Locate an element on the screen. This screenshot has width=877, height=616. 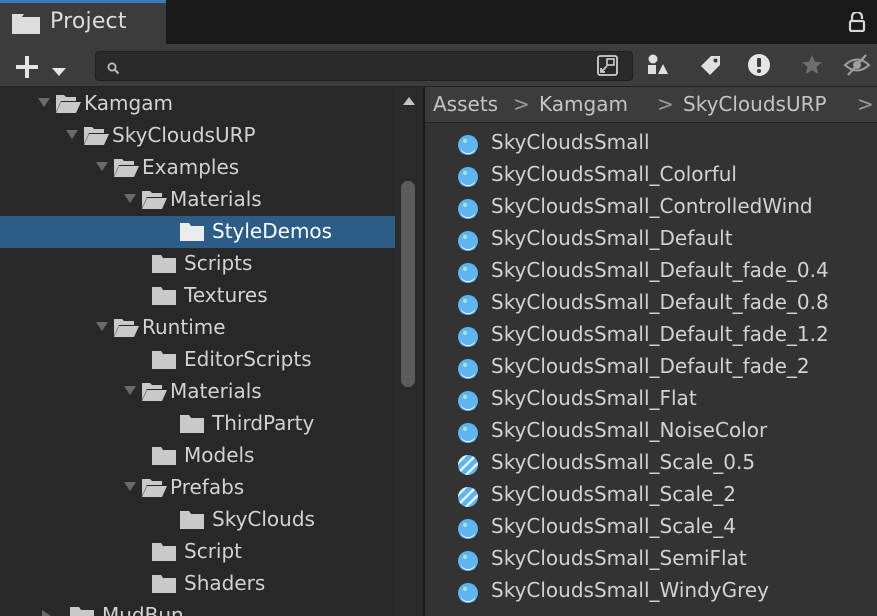
breadcrumb-assets: Assets is located at coordinates (465, 104).